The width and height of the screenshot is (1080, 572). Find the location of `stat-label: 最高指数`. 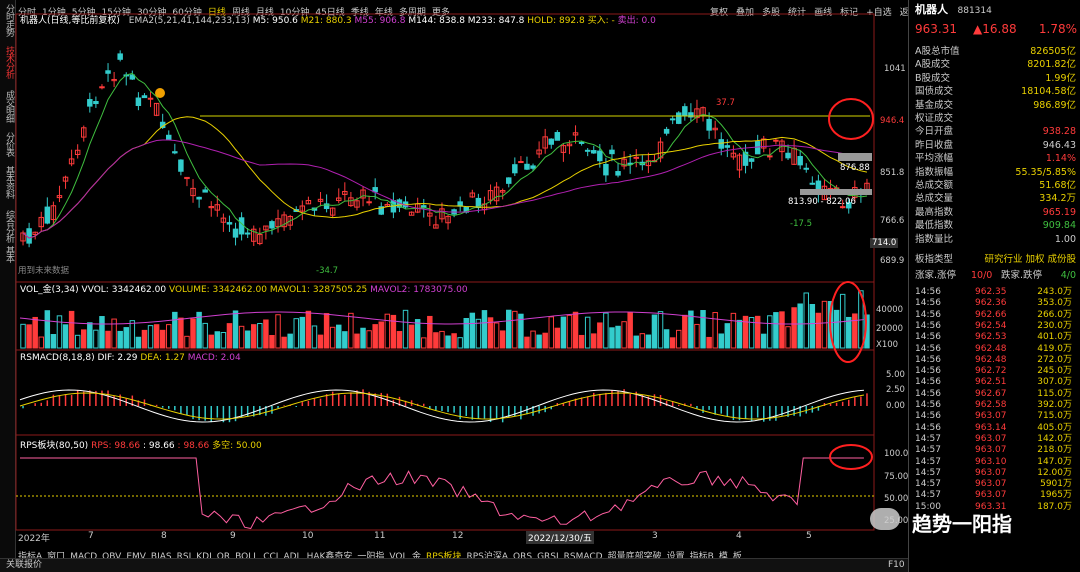

stat-label: 最高指数 is located at coordinates (934, 212).